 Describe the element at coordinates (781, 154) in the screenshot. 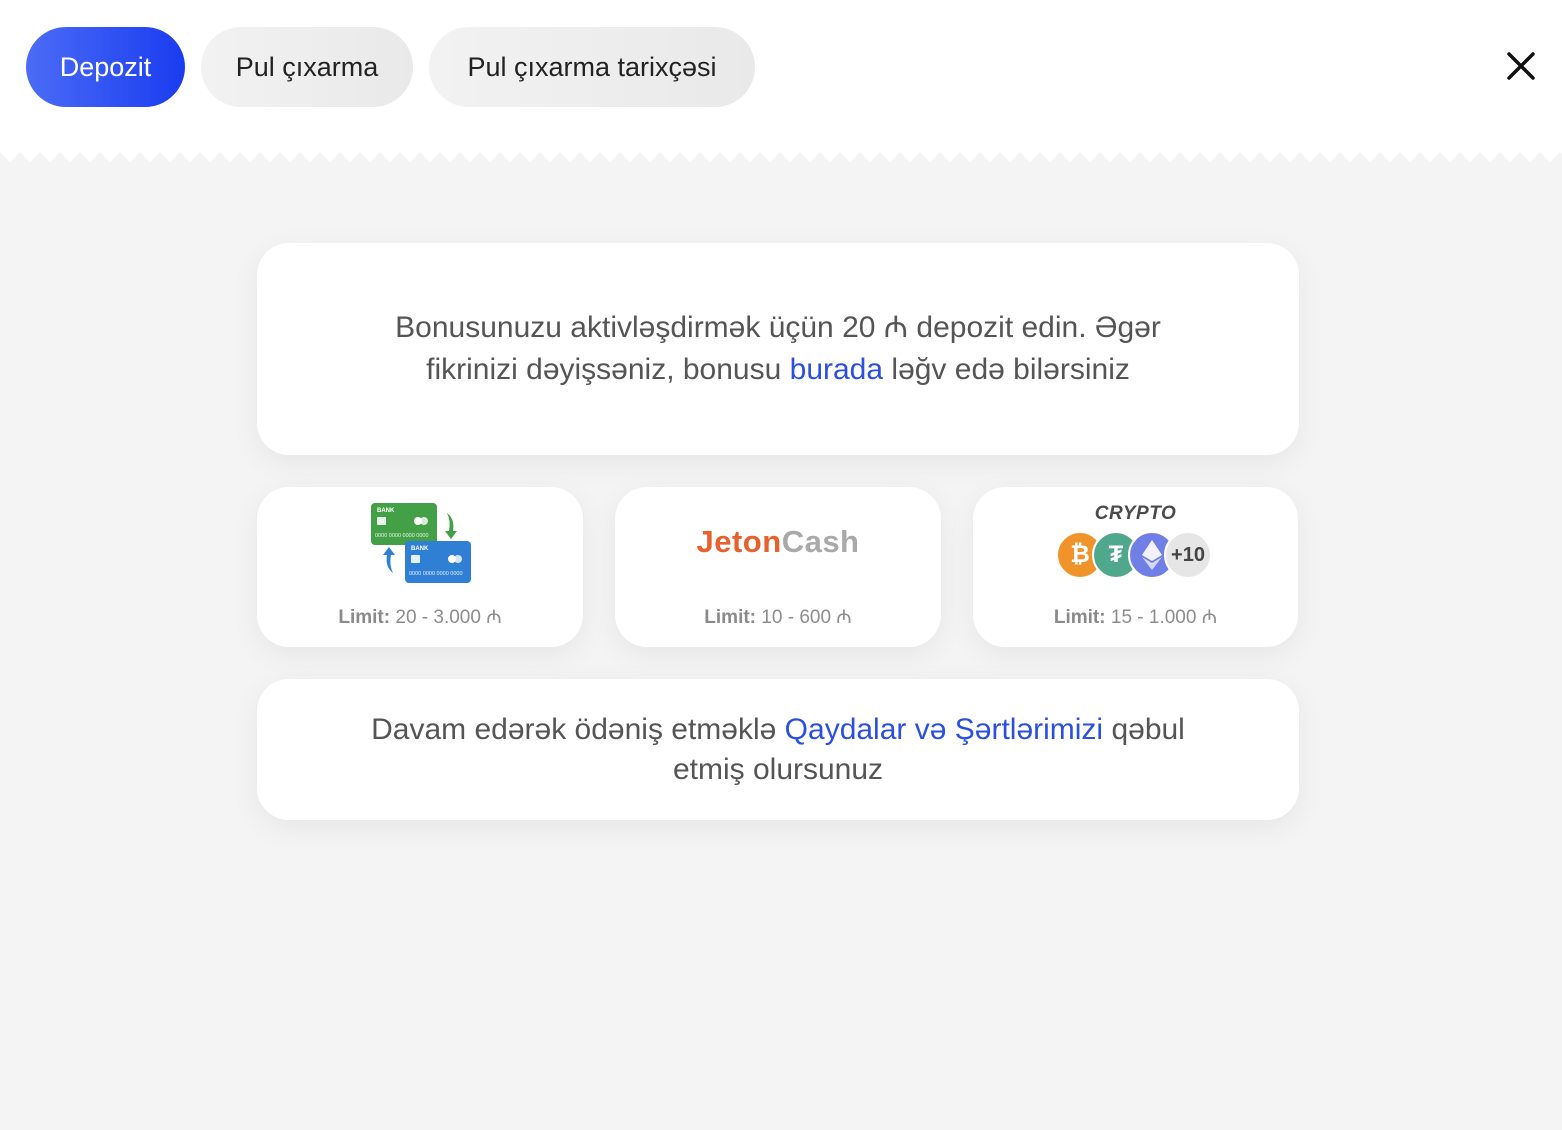

I see `zigzag-divider` at that location.